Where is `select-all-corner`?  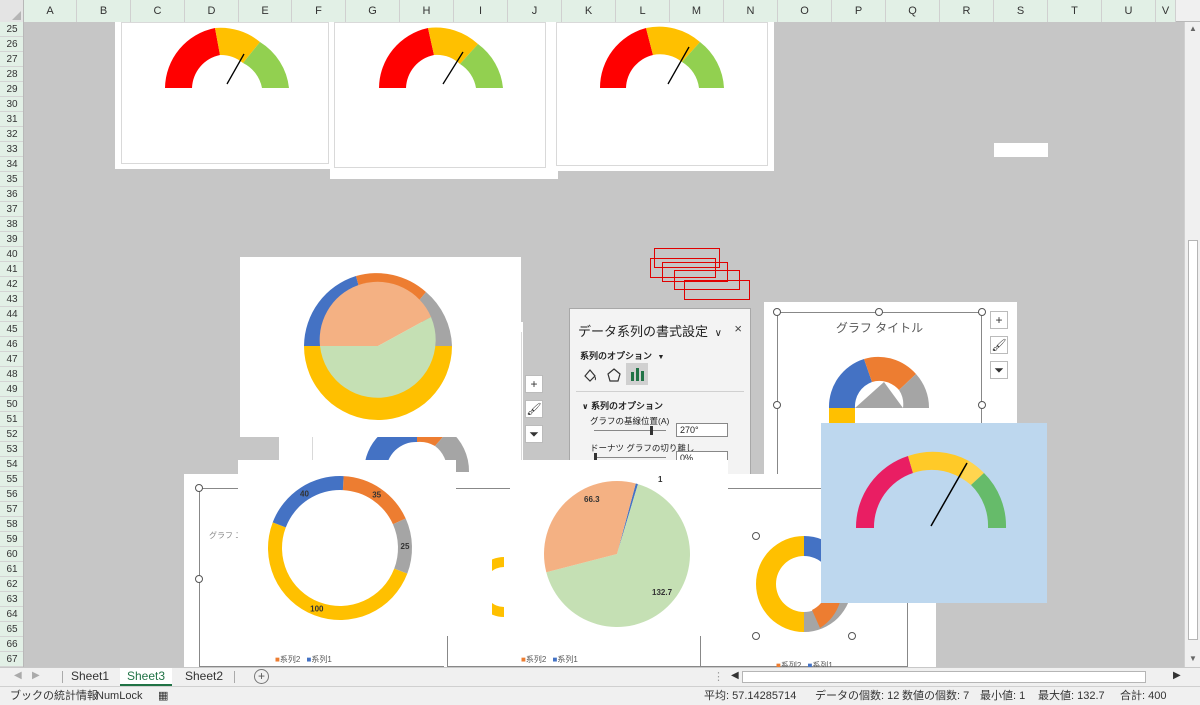 select-all-corner is located at coordinates (12, 11).